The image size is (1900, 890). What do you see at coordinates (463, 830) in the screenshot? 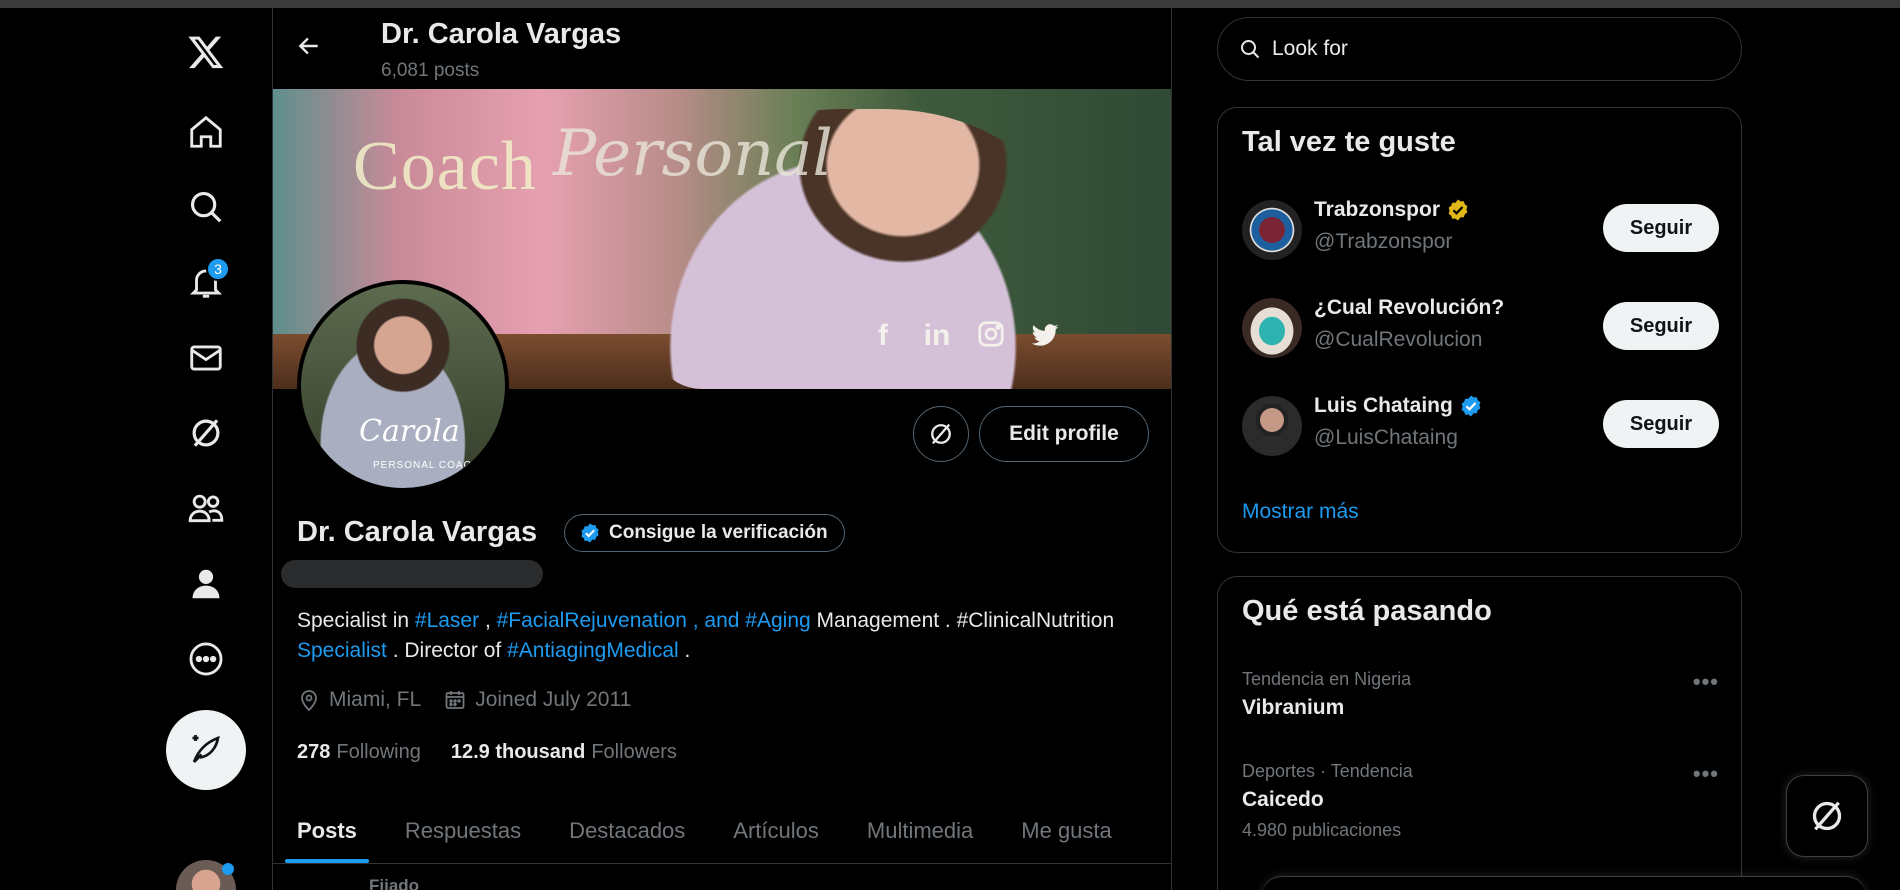
I see `tab-replies: Respuestas` at bounding box center [463, 830].